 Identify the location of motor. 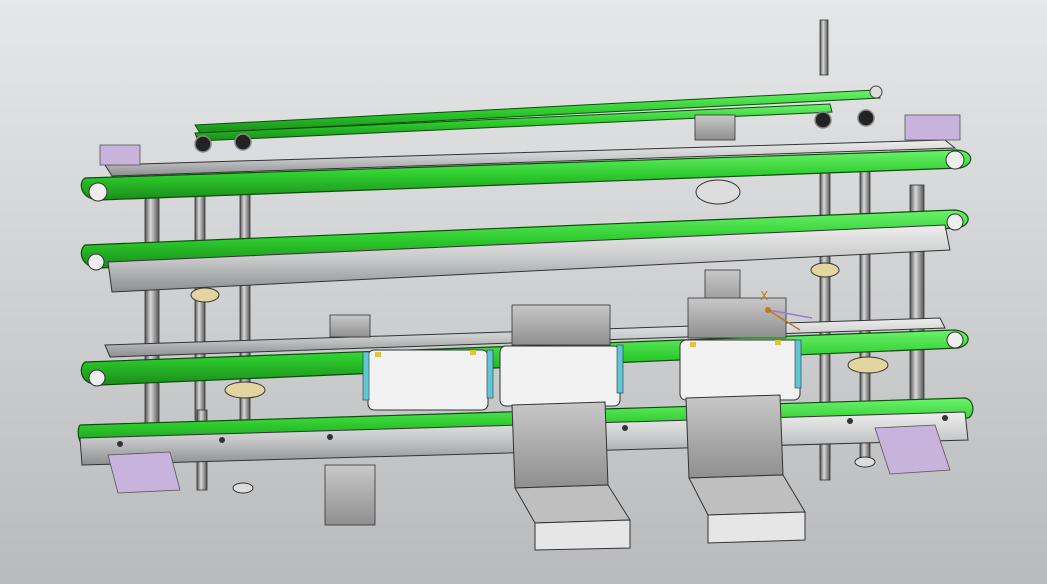
(350, 495).